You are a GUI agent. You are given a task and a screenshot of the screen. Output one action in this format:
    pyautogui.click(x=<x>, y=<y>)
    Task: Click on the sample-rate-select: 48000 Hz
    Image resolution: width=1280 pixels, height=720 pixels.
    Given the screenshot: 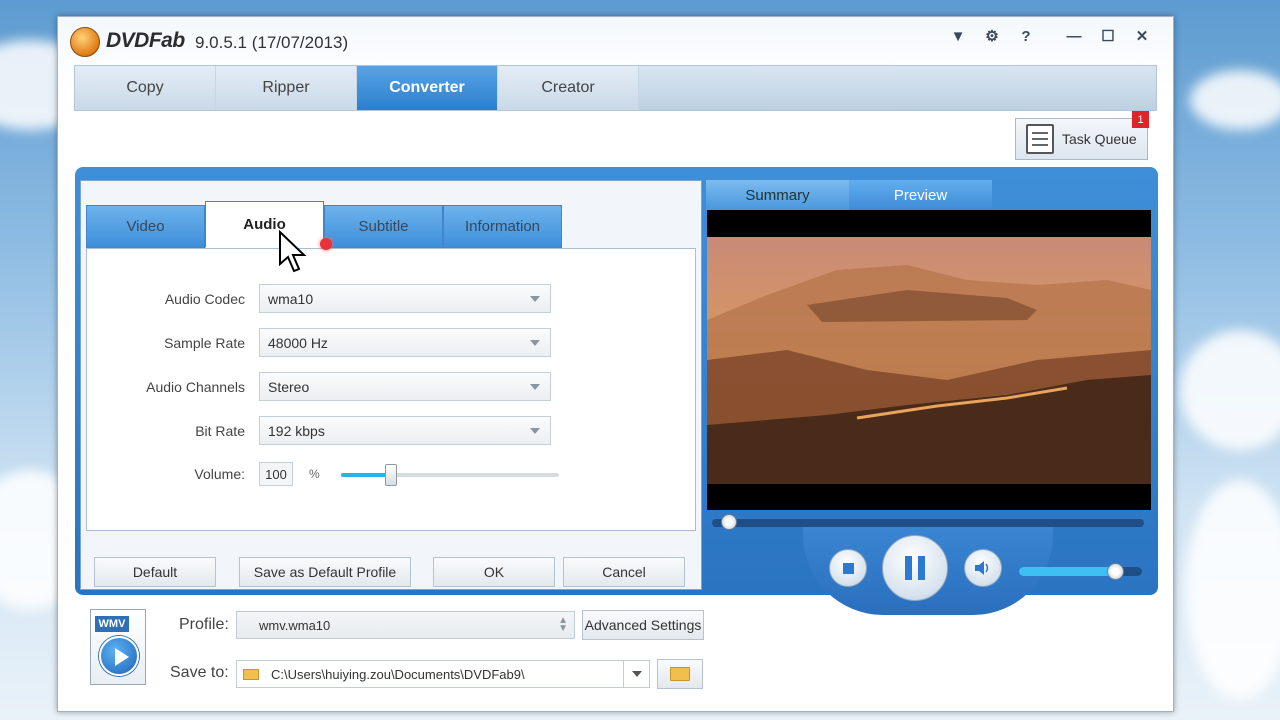 What is the action you would take?
    pyautogui.click(x=405, y=342)
    